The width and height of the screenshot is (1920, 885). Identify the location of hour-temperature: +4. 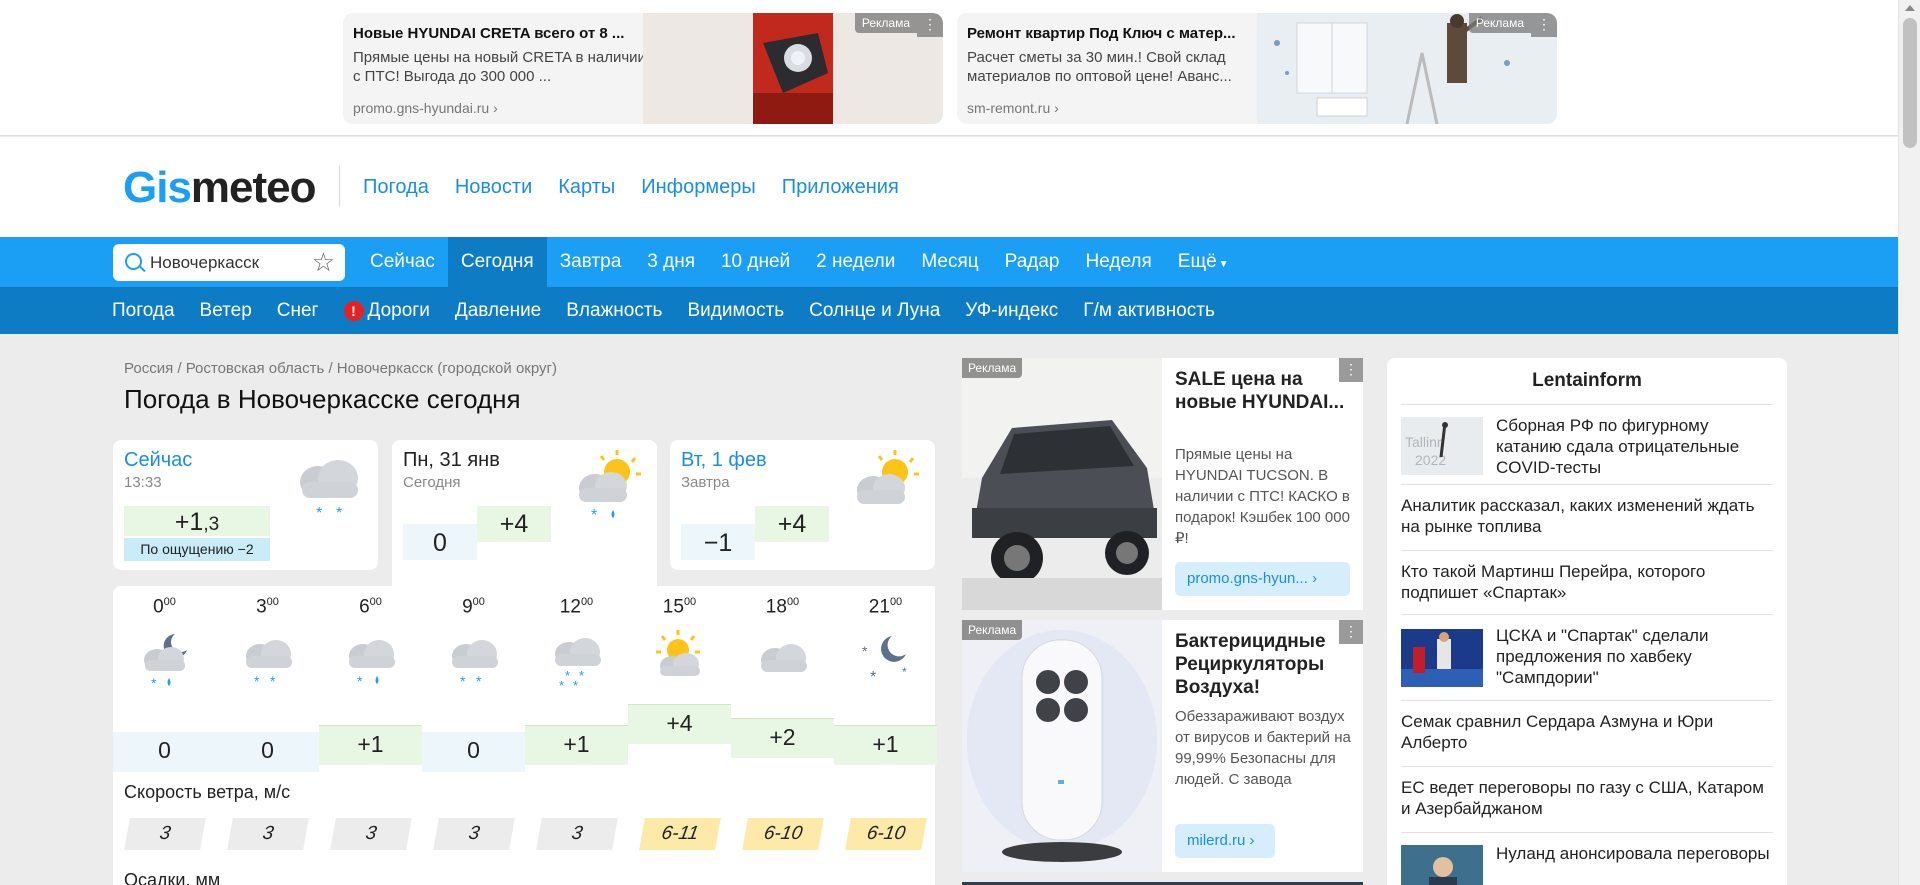
(679, 724).